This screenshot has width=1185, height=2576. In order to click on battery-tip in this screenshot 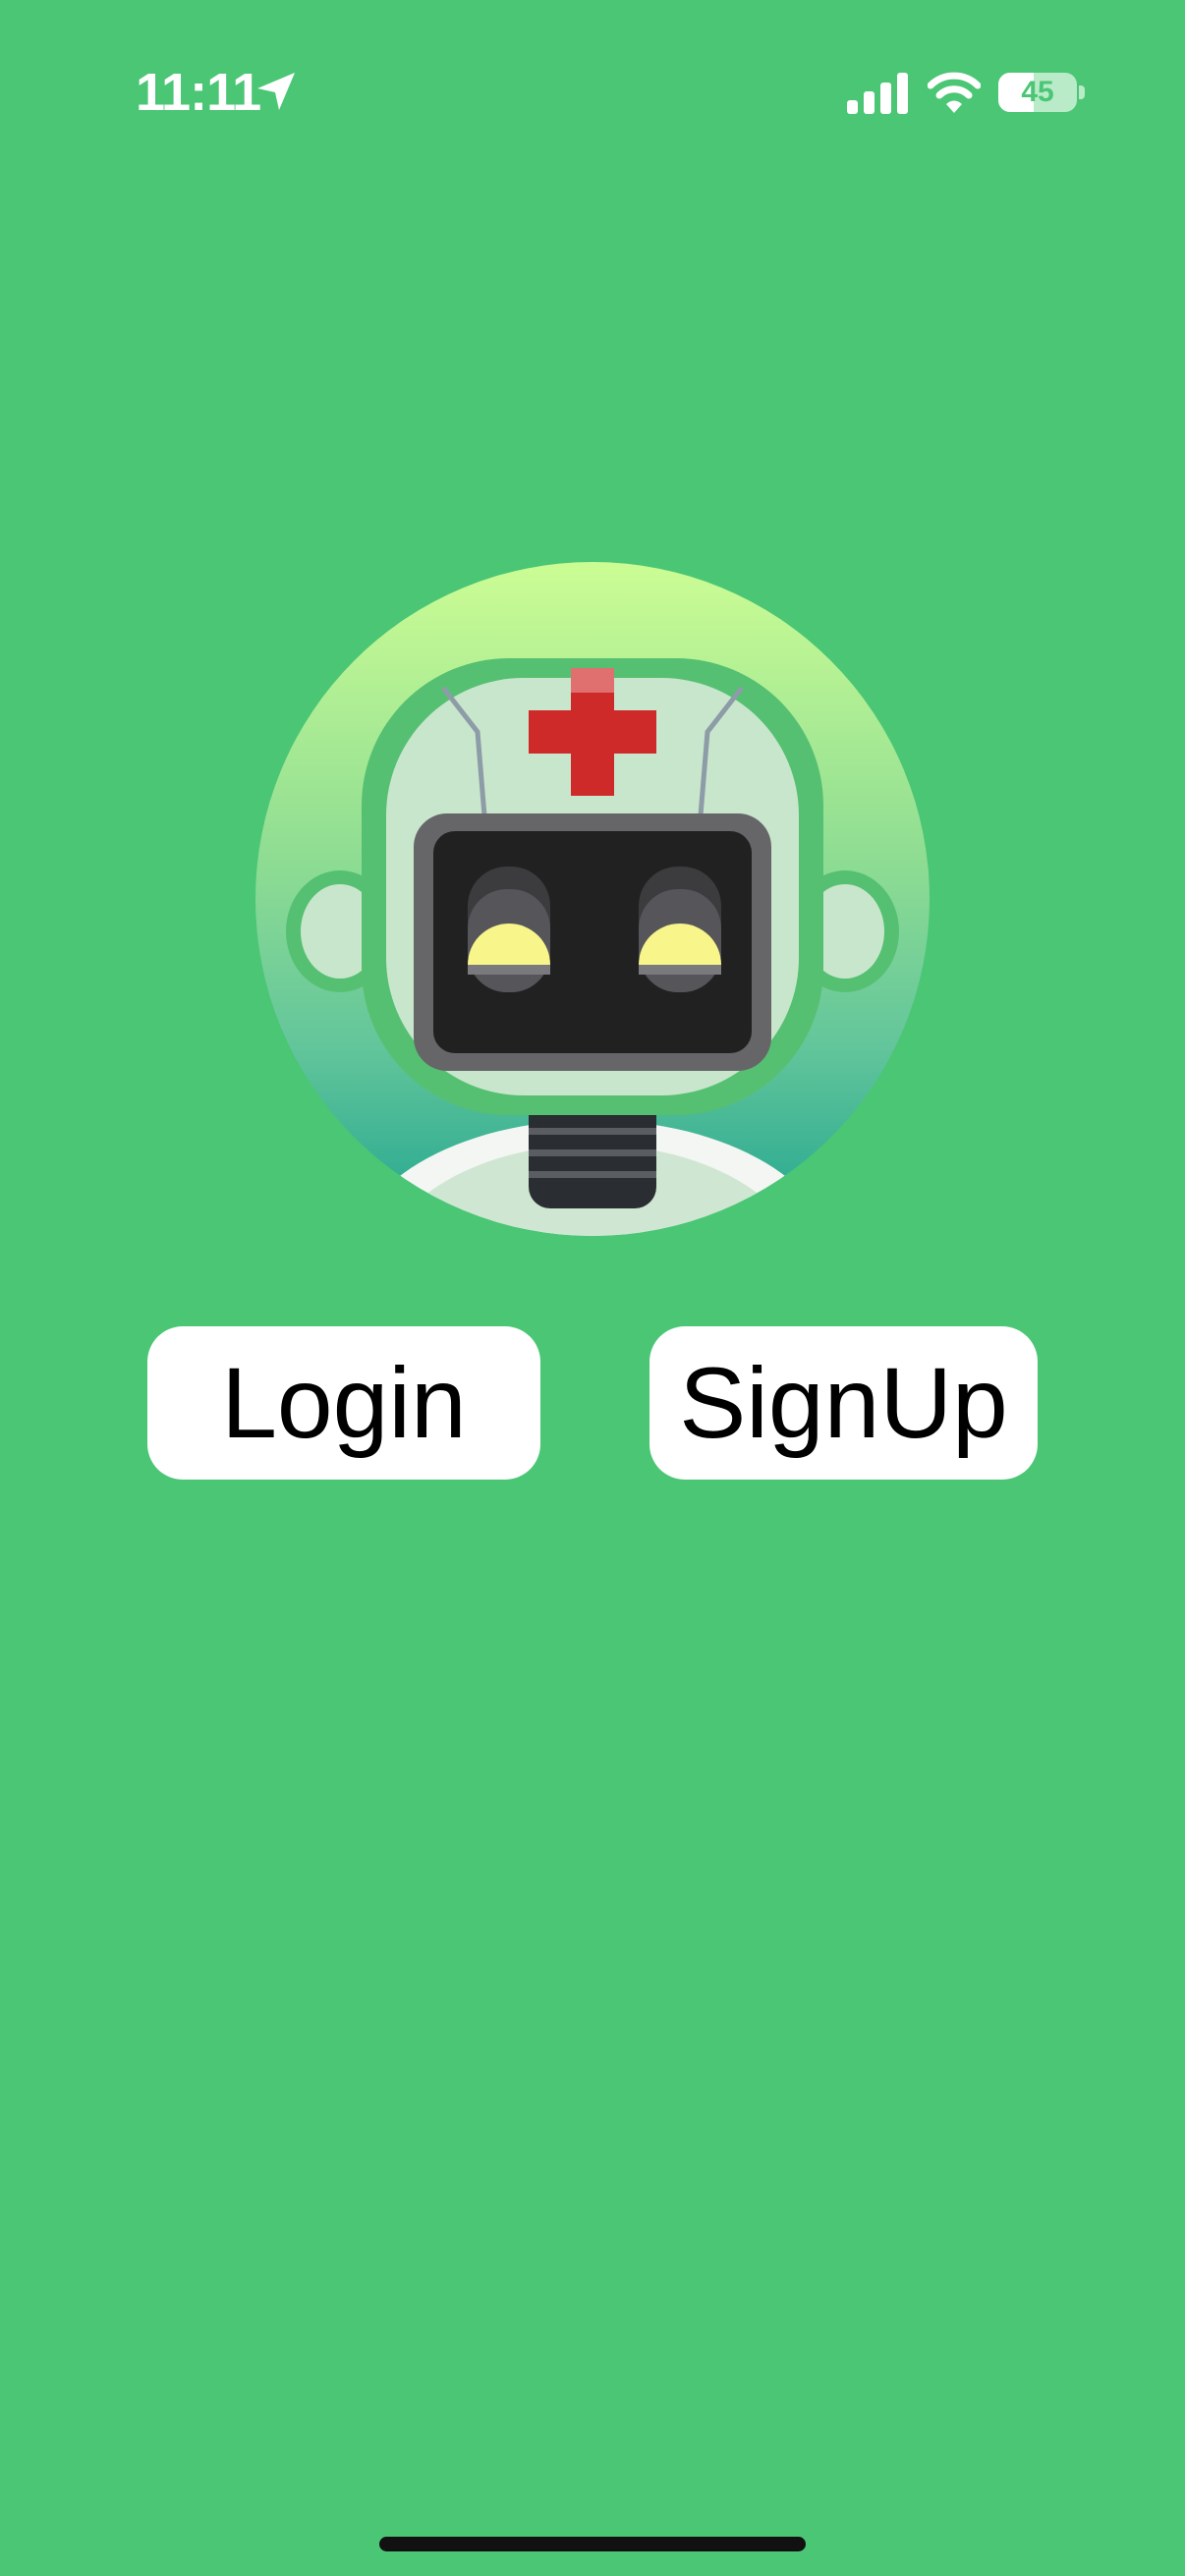, I will do `click(1082, 92)`.